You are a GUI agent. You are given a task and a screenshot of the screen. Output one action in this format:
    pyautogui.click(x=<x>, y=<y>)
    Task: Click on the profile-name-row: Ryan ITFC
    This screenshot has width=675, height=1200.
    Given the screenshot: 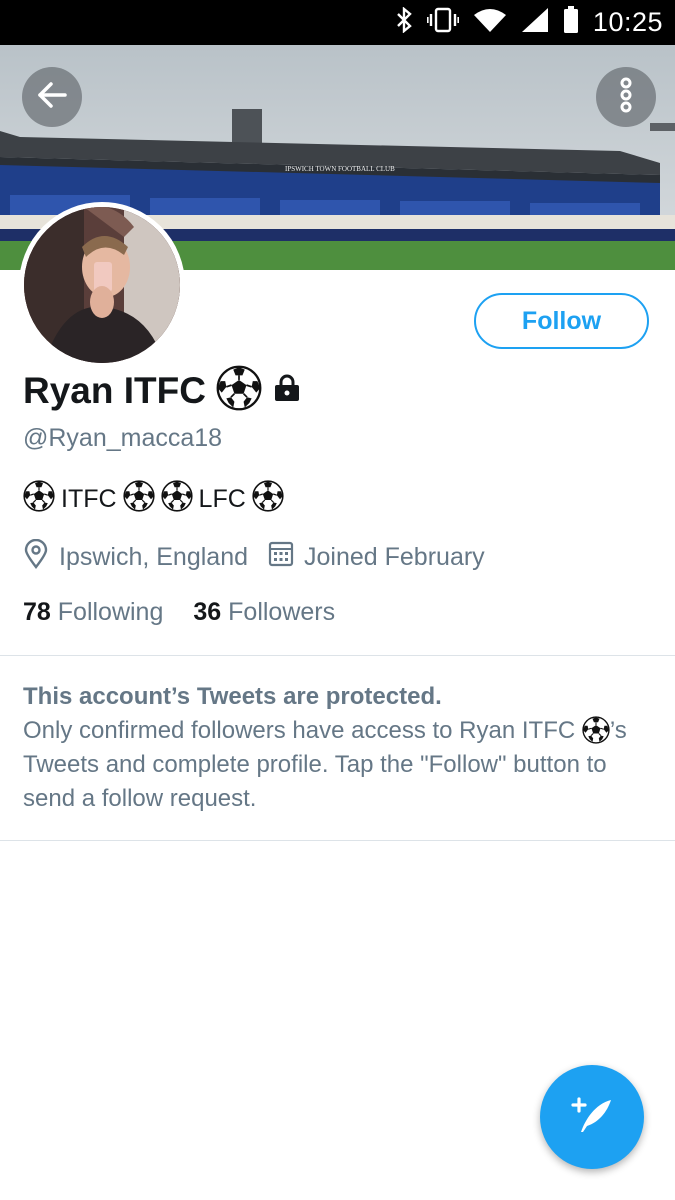 What is the action you would take?
    pyautogui.click(x=162, y=390)
    